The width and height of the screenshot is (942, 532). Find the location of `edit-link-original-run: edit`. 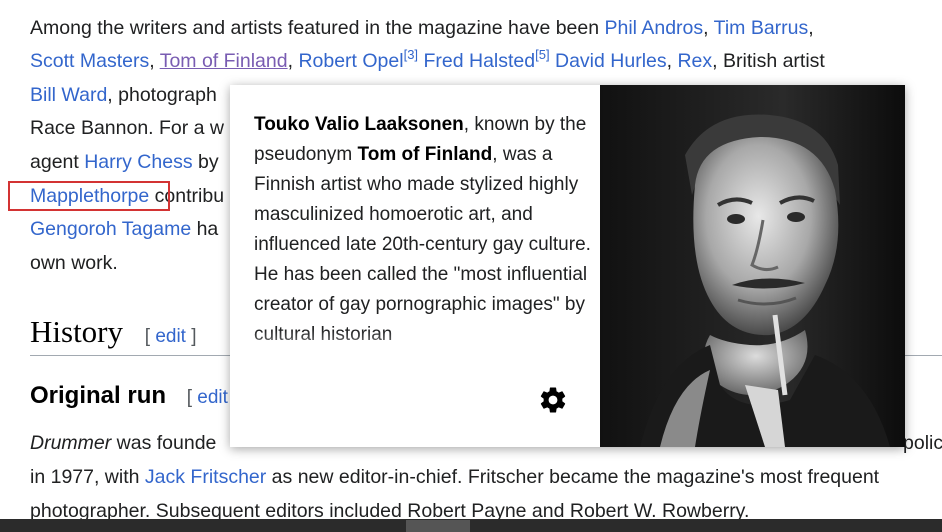

edit-link-original-run: edit is located at coordinates (212, 397).